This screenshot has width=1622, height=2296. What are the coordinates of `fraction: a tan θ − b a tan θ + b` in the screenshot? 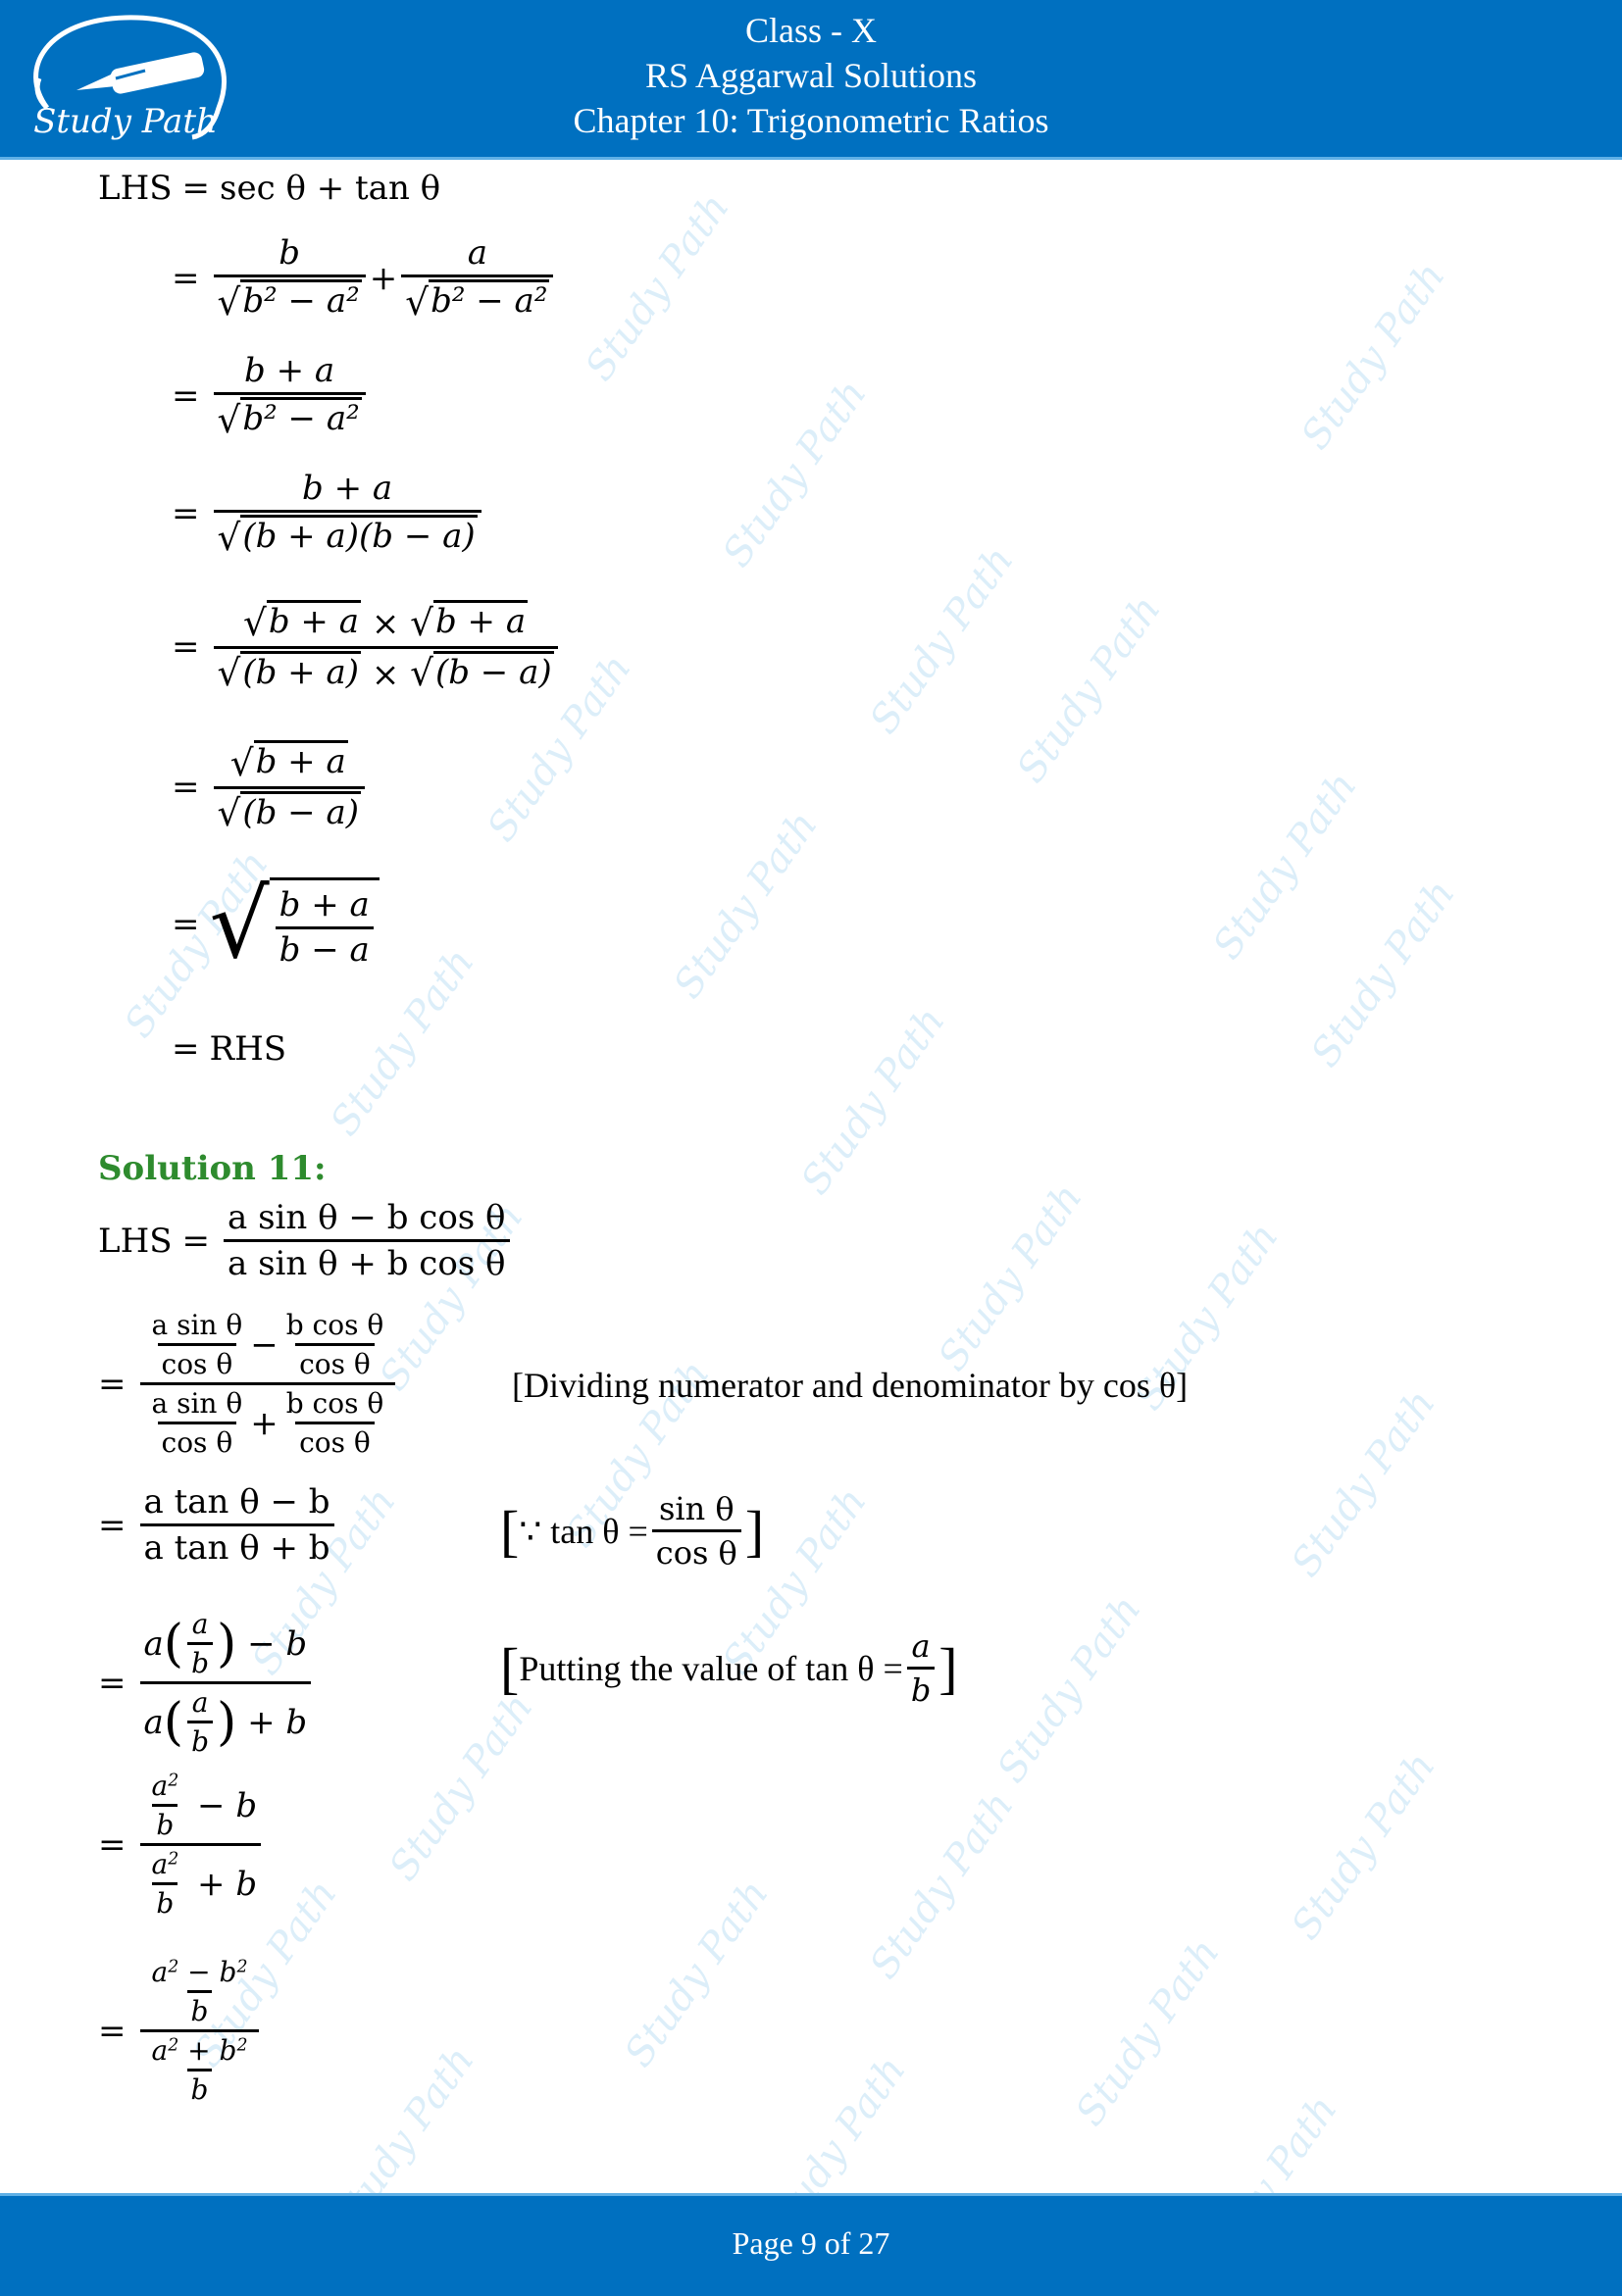 It's located at (237, 1525).